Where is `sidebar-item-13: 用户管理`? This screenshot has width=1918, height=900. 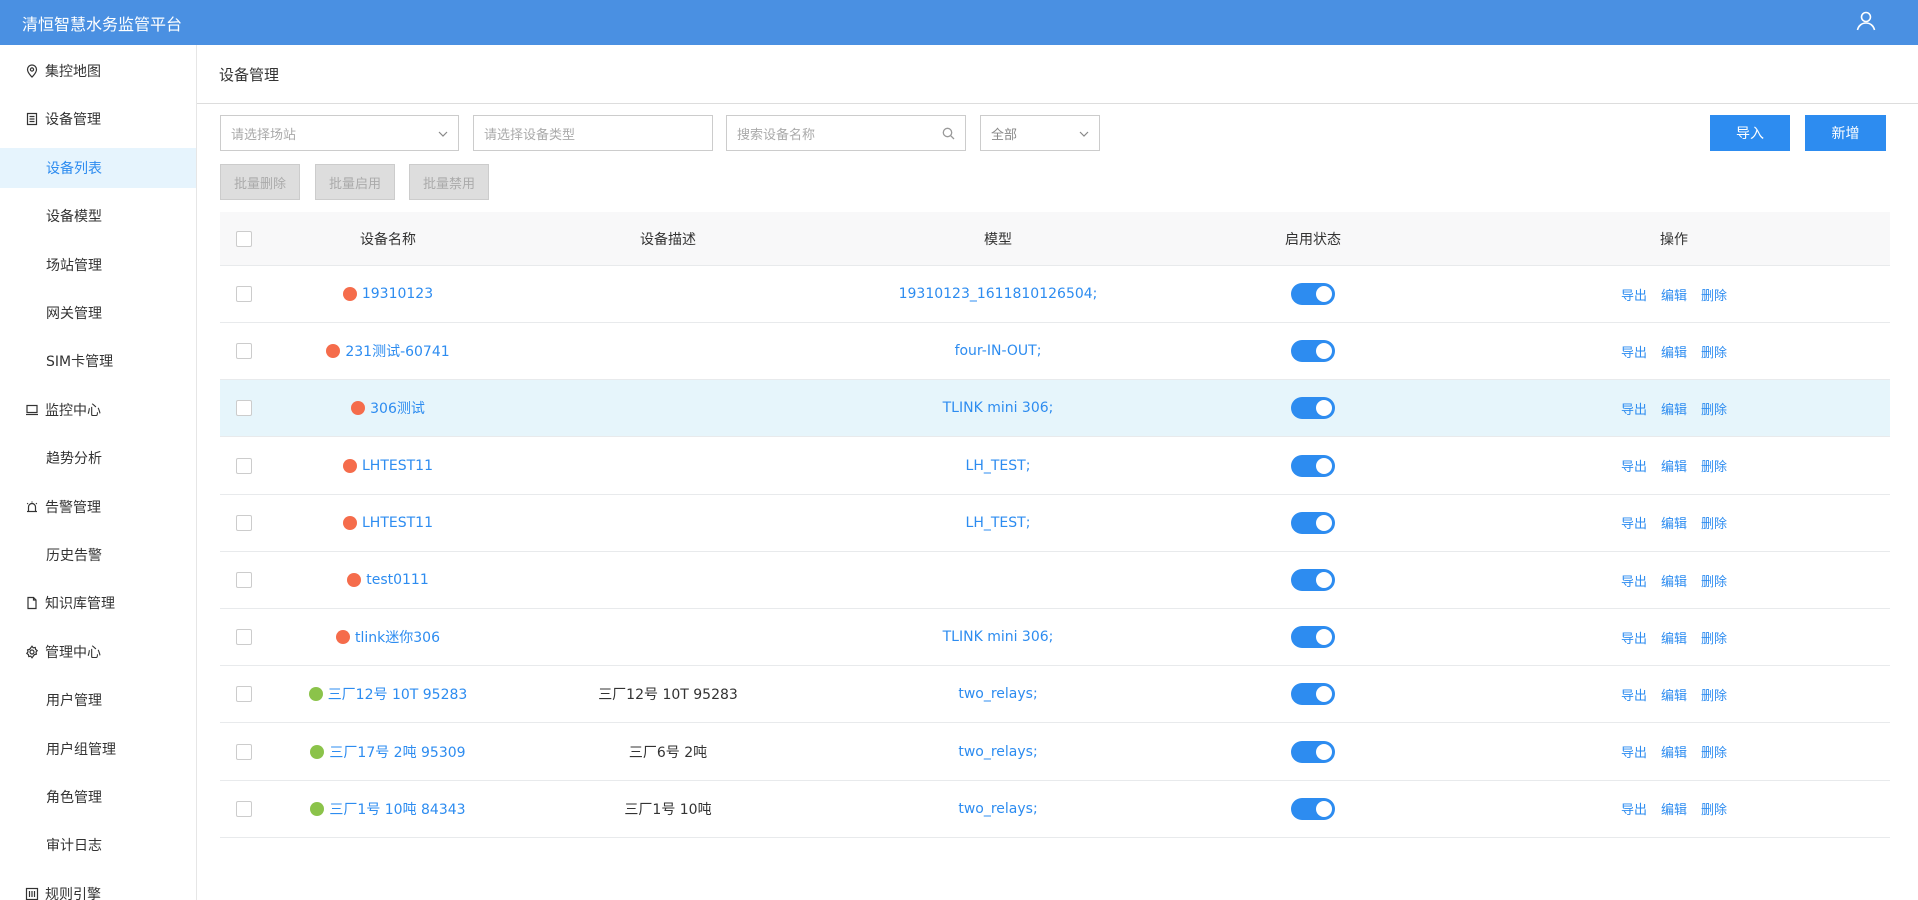
sidebar-item-13: 用户管理 is located at coordinates (98, 700).